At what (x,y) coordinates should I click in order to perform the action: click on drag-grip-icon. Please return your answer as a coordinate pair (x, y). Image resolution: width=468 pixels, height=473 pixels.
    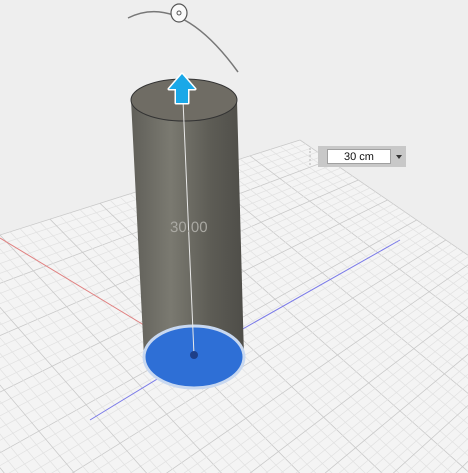
    Looking at the image, I should click on (311, 156).